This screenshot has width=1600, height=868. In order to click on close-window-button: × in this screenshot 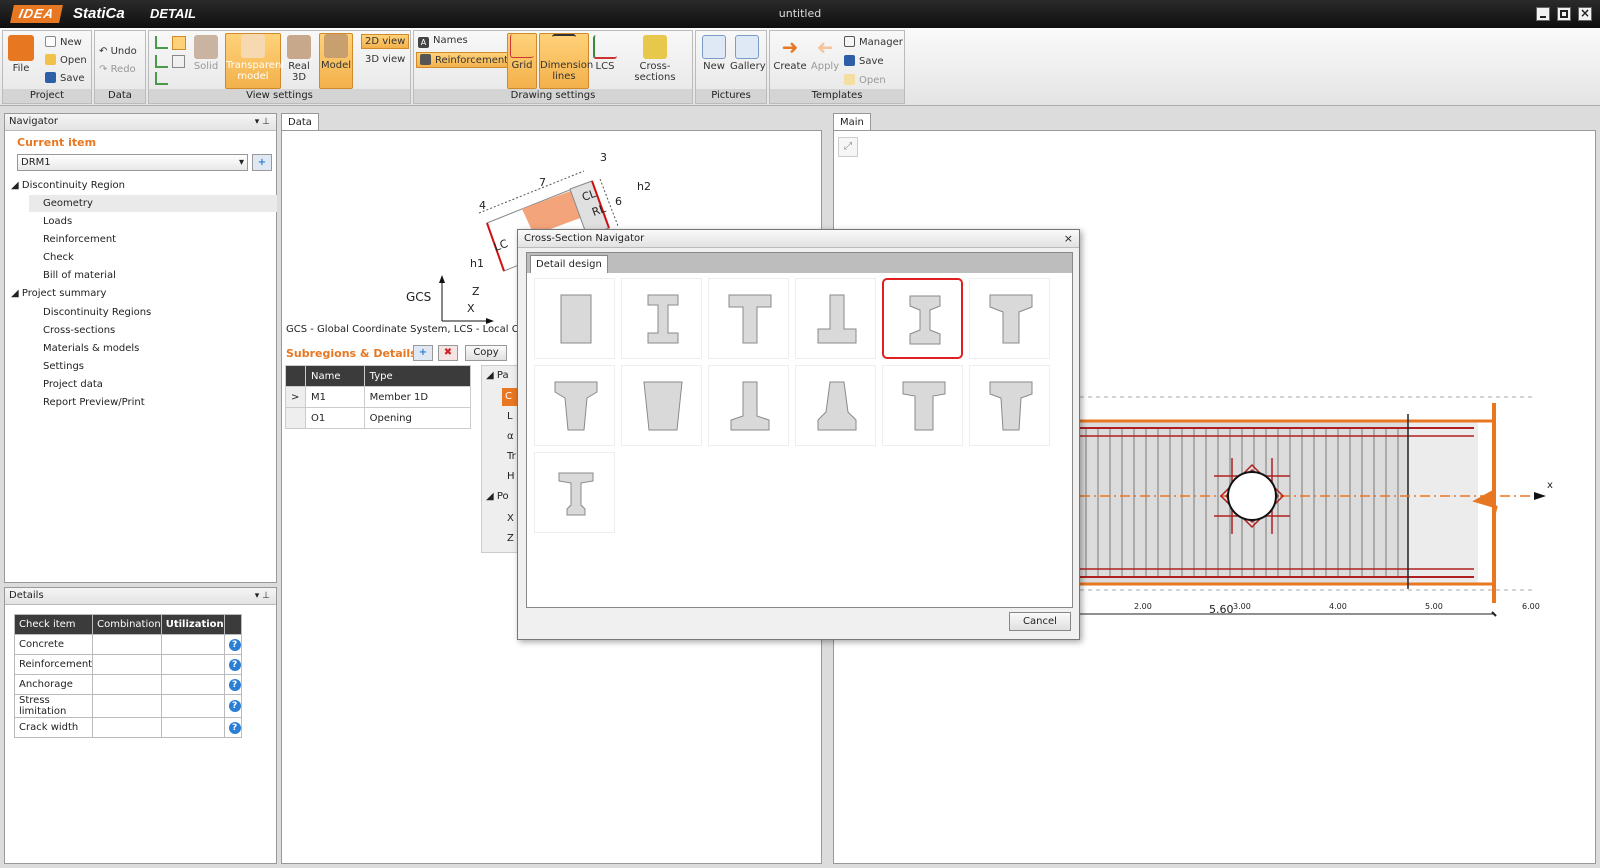, I will do `click(1585, 13)`.